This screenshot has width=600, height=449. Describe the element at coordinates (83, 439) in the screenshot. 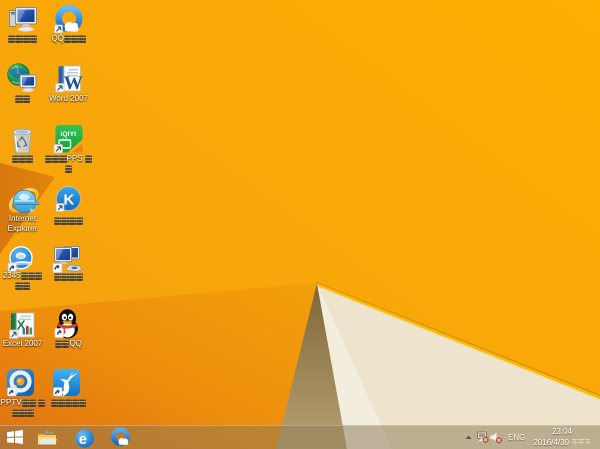

I see `svg-text: e` at that location.